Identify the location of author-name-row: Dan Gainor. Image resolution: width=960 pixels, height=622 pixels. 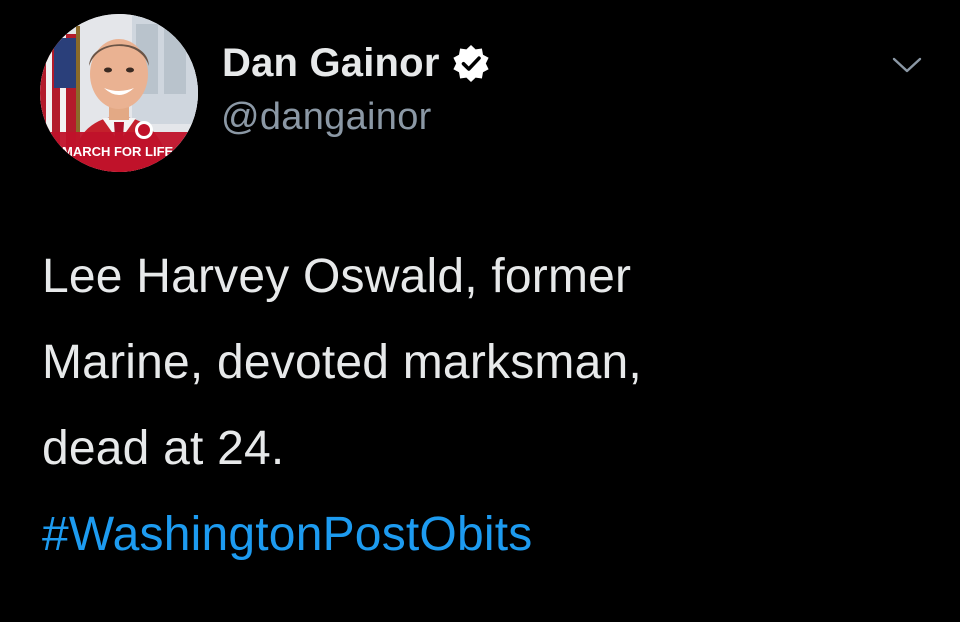
(356, 63).